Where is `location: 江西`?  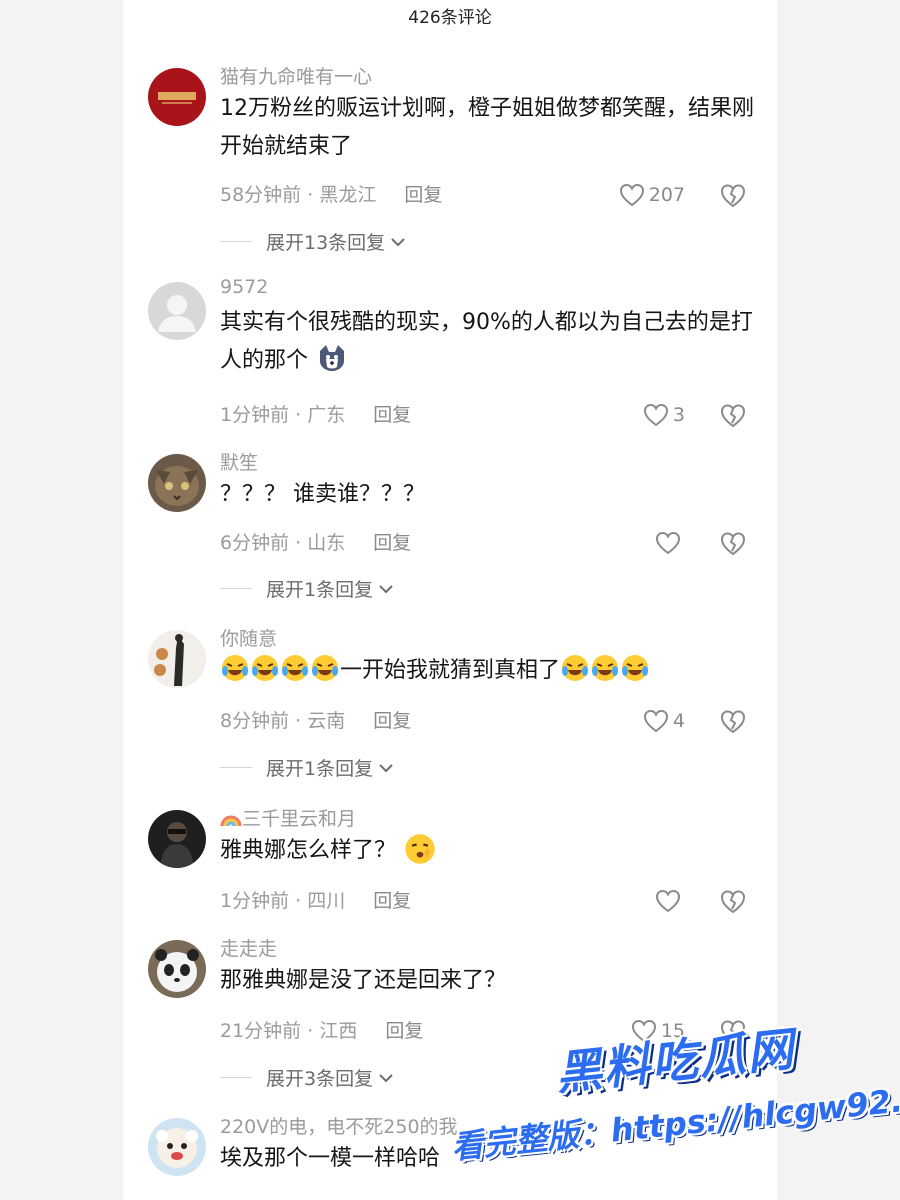
location: 江西 is located at coordinates (338, 1031).